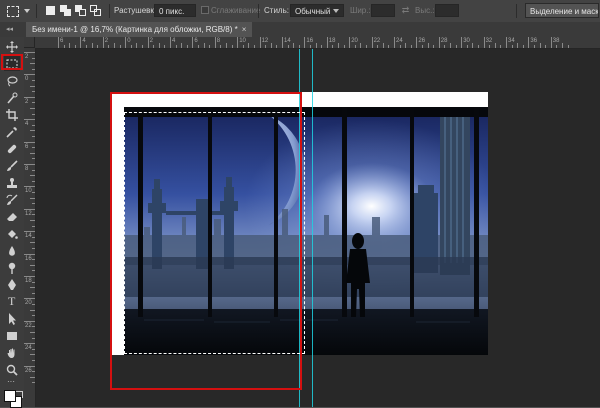 The width and height of the screenshot is (600, 408). Describe the element at coordinates (377, 41) in the screenshot. I see `ruler-label: 22` at that location.